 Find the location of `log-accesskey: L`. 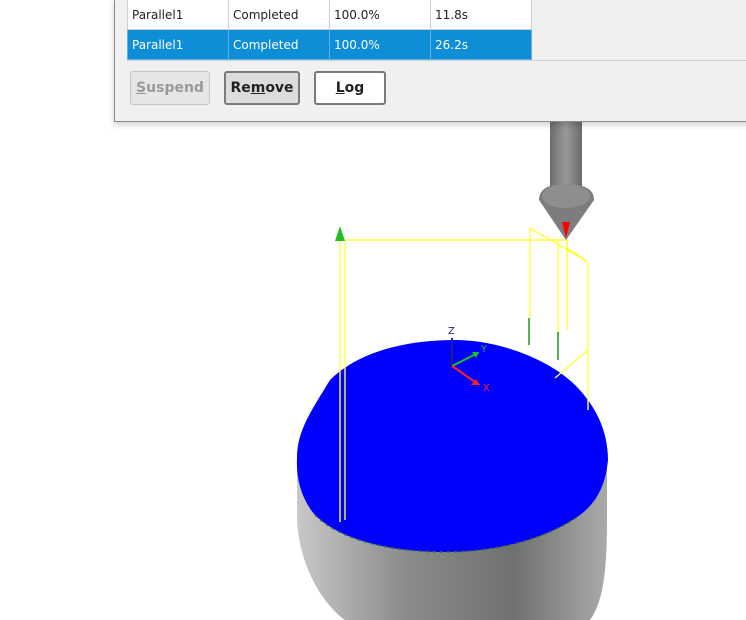

log-accesskey: L is located at coordinates (340, 88).